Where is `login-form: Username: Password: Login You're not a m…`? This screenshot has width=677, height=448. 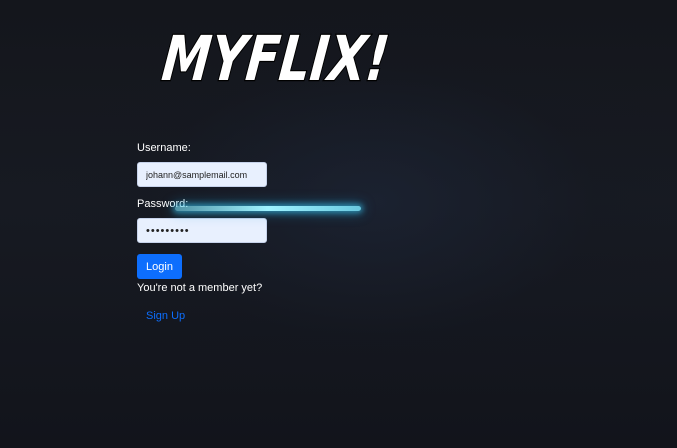
login-form: Username: Password: Login You're not a m… is located at coordinates (257, 233).